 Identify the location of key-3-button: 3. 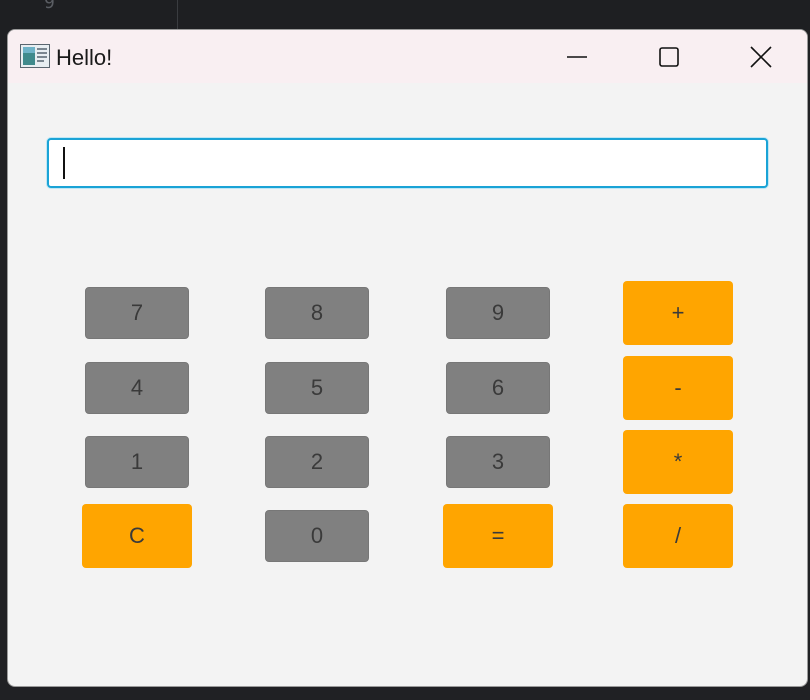
(498, 462).